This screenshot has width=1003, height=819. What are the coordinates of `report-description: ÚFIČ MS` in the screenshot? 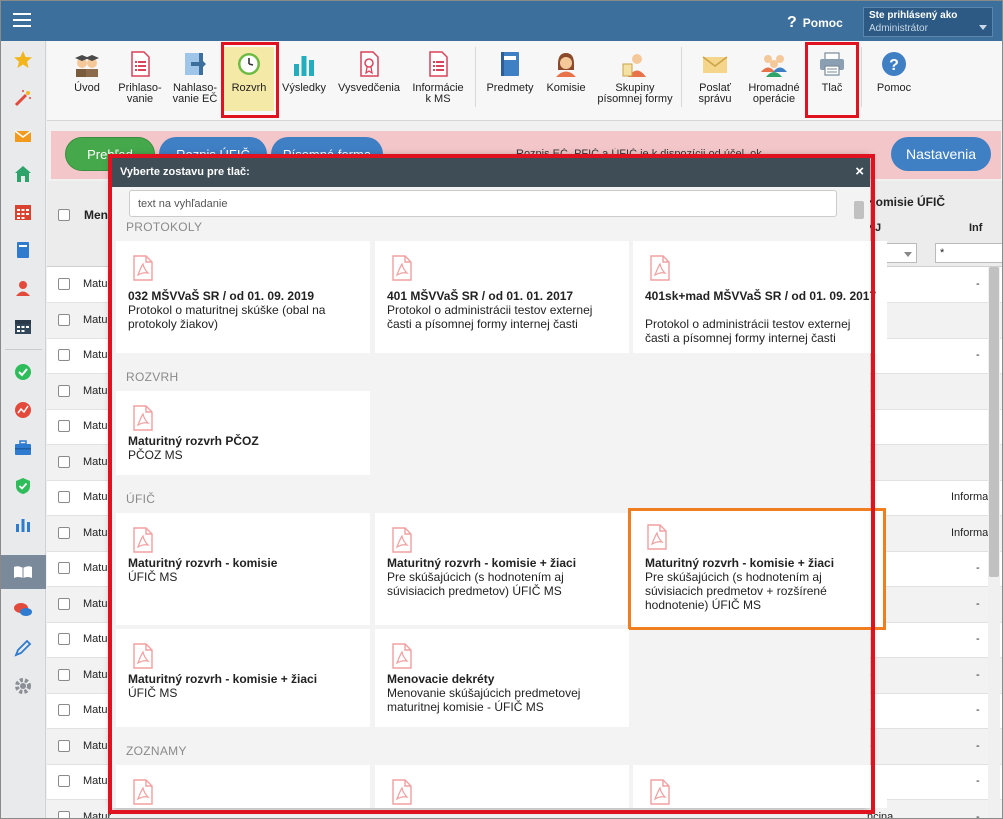 It's located at (153, 577).